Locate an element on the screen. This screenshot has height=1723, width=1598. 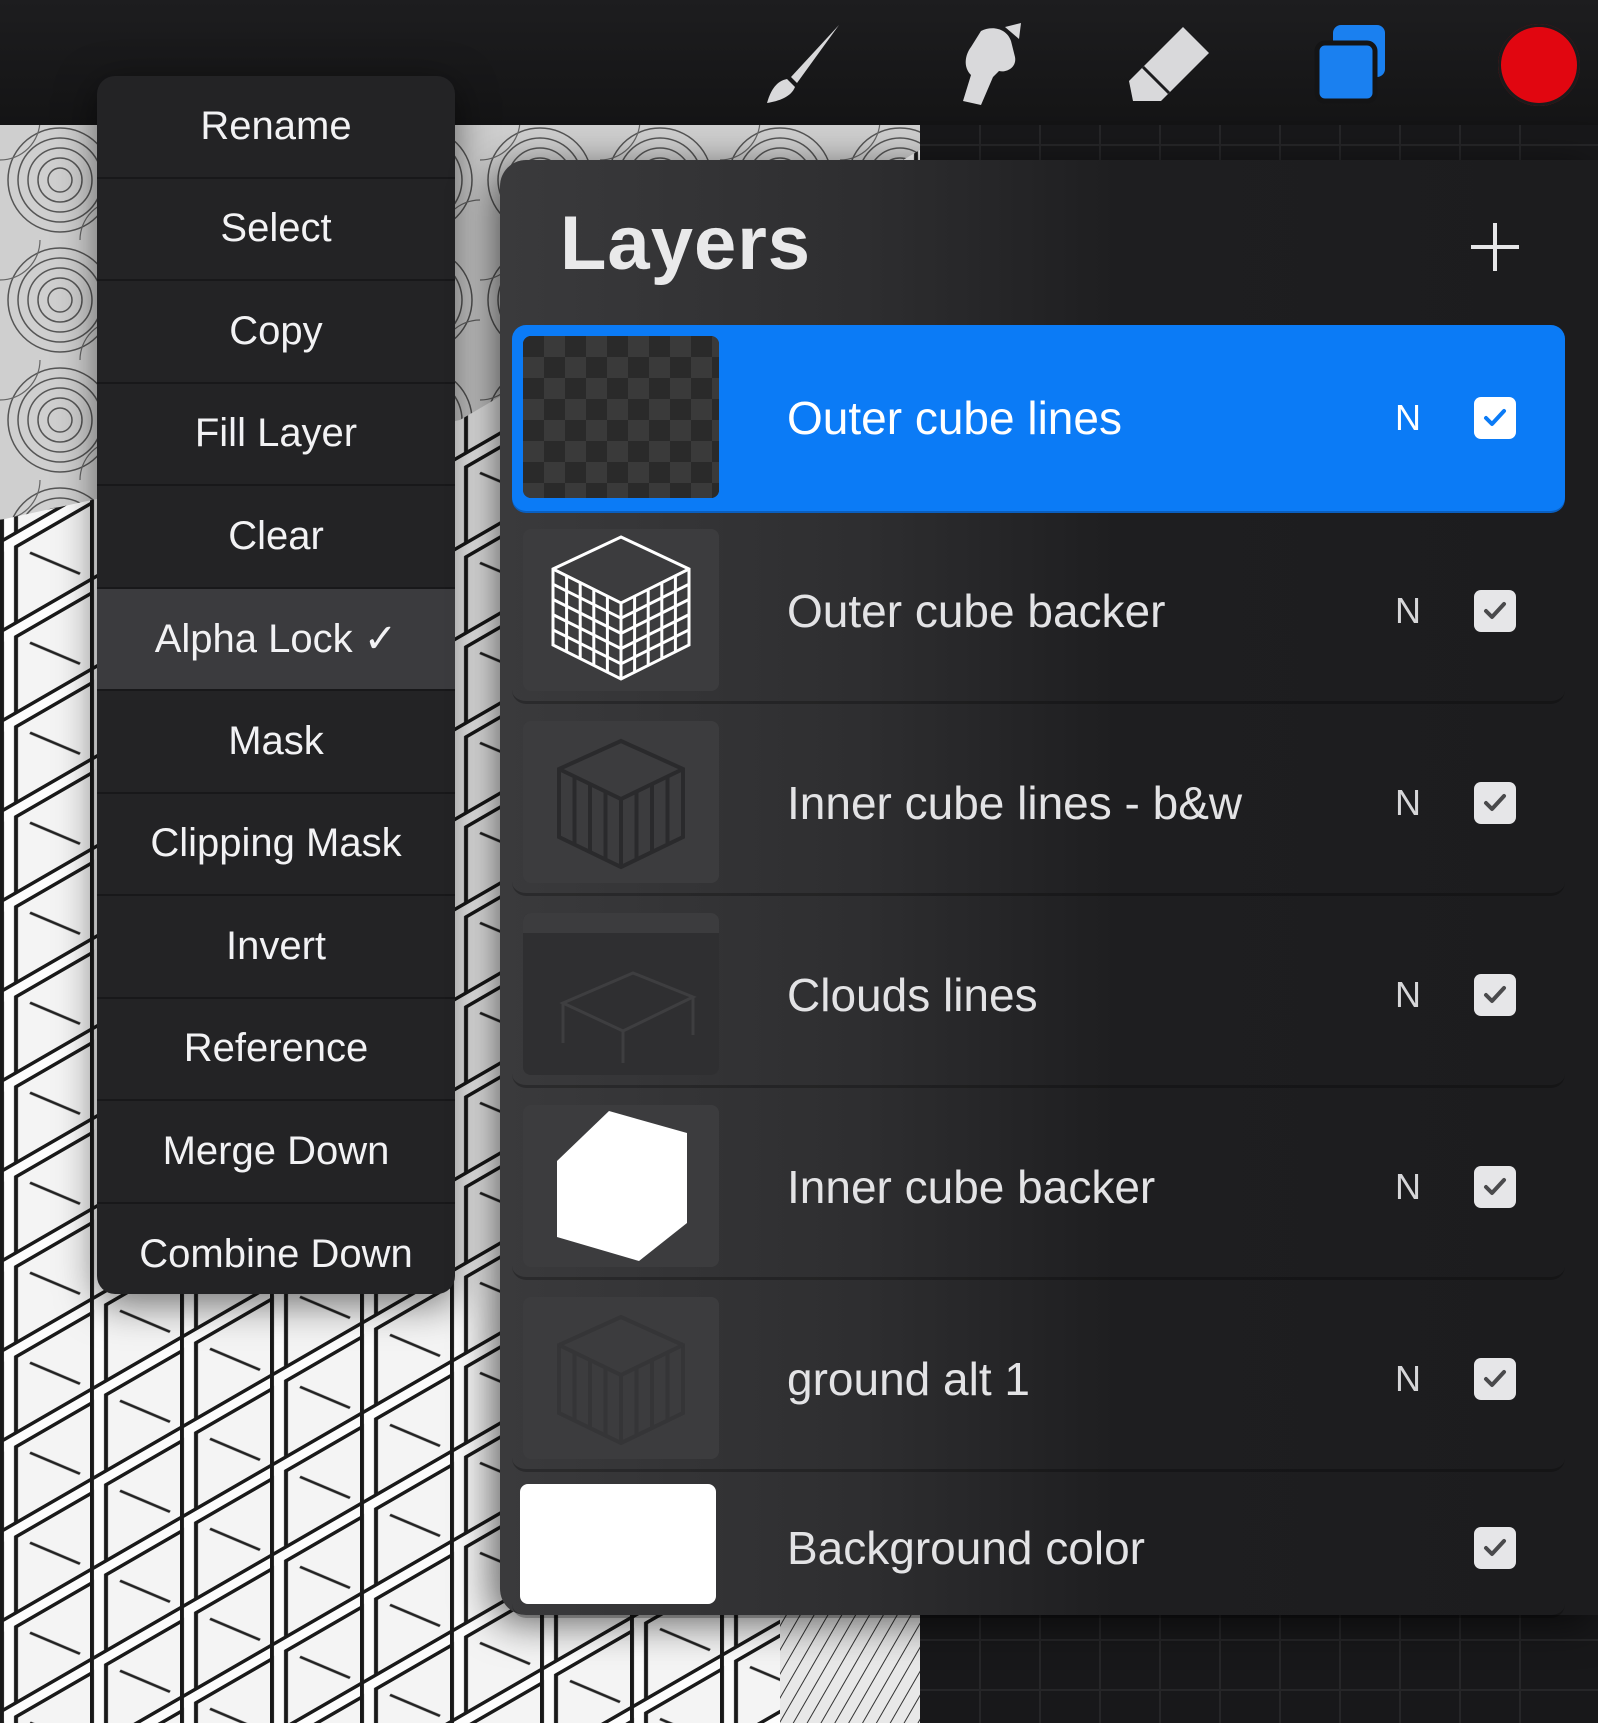
paintbrush-button is located at coordinates (802, 64).